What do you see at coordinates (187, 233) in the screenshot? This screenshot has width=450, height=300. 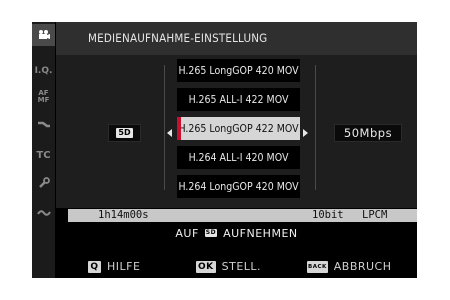 I see `record-prefix: AUF` at bounding box center [187, 233].